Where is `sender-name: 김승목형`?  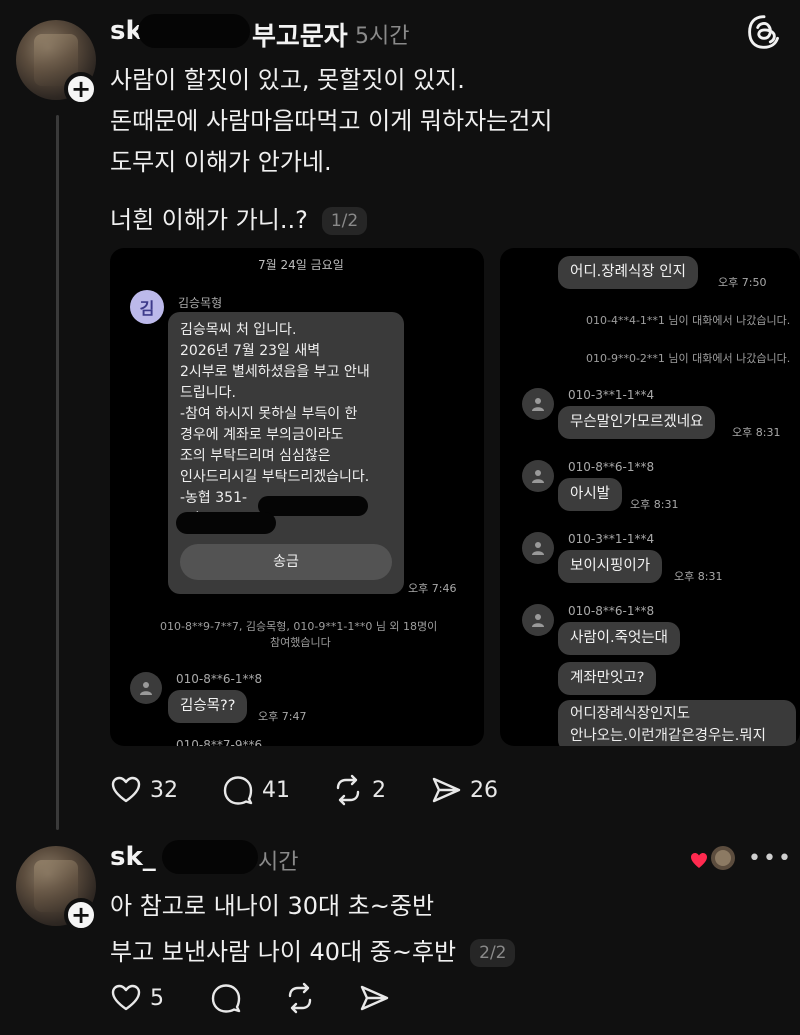 sender-name: 김승목형 is located at coordinates (200, 303).